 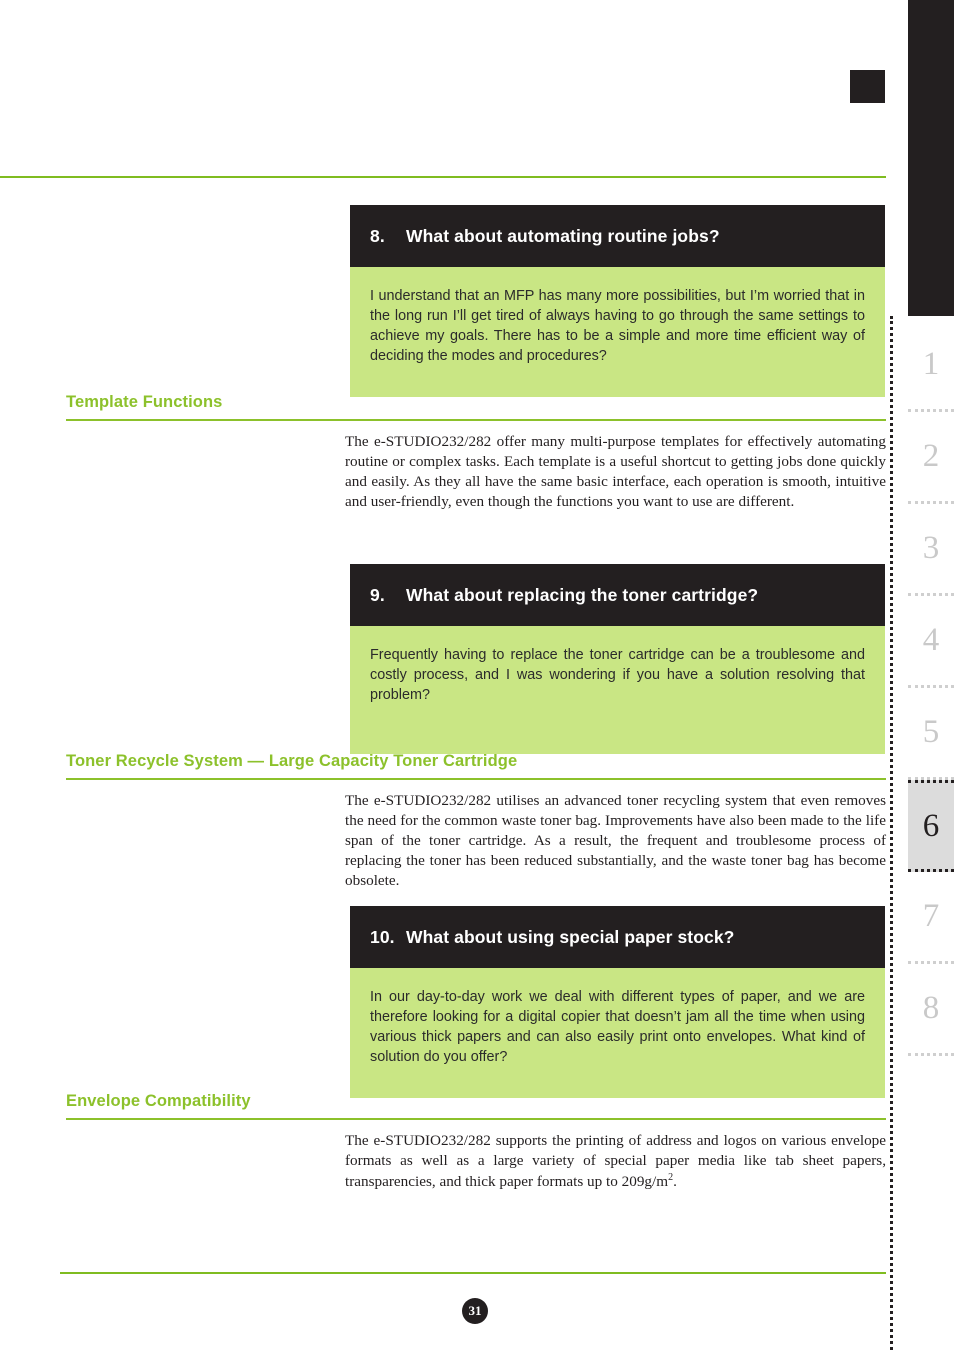 What do you see at coordinates (377, 595) in the screenshot?
I see `qa-question-number: 9.` at bounding box center [377, 595].